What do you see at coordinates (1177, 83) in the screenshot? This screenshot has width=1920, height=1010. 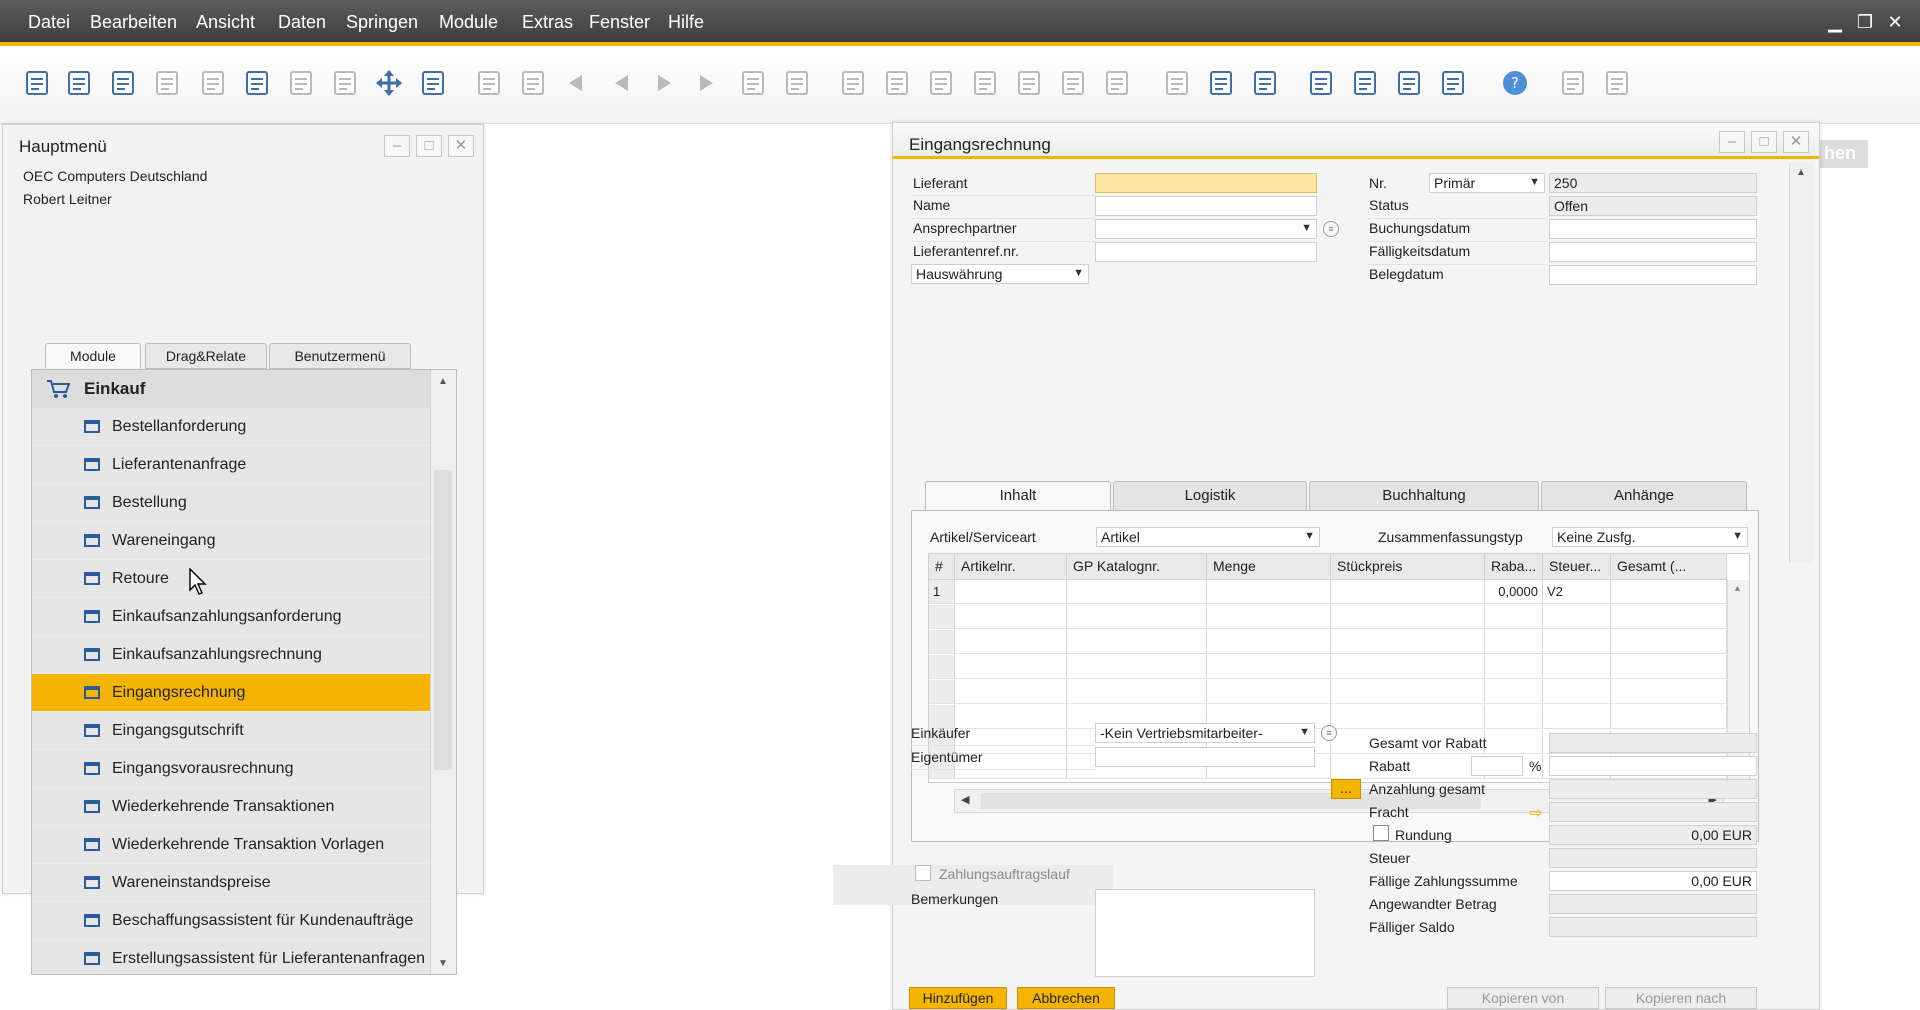 I see `edit-icon` at bounding box center [1177, 83].